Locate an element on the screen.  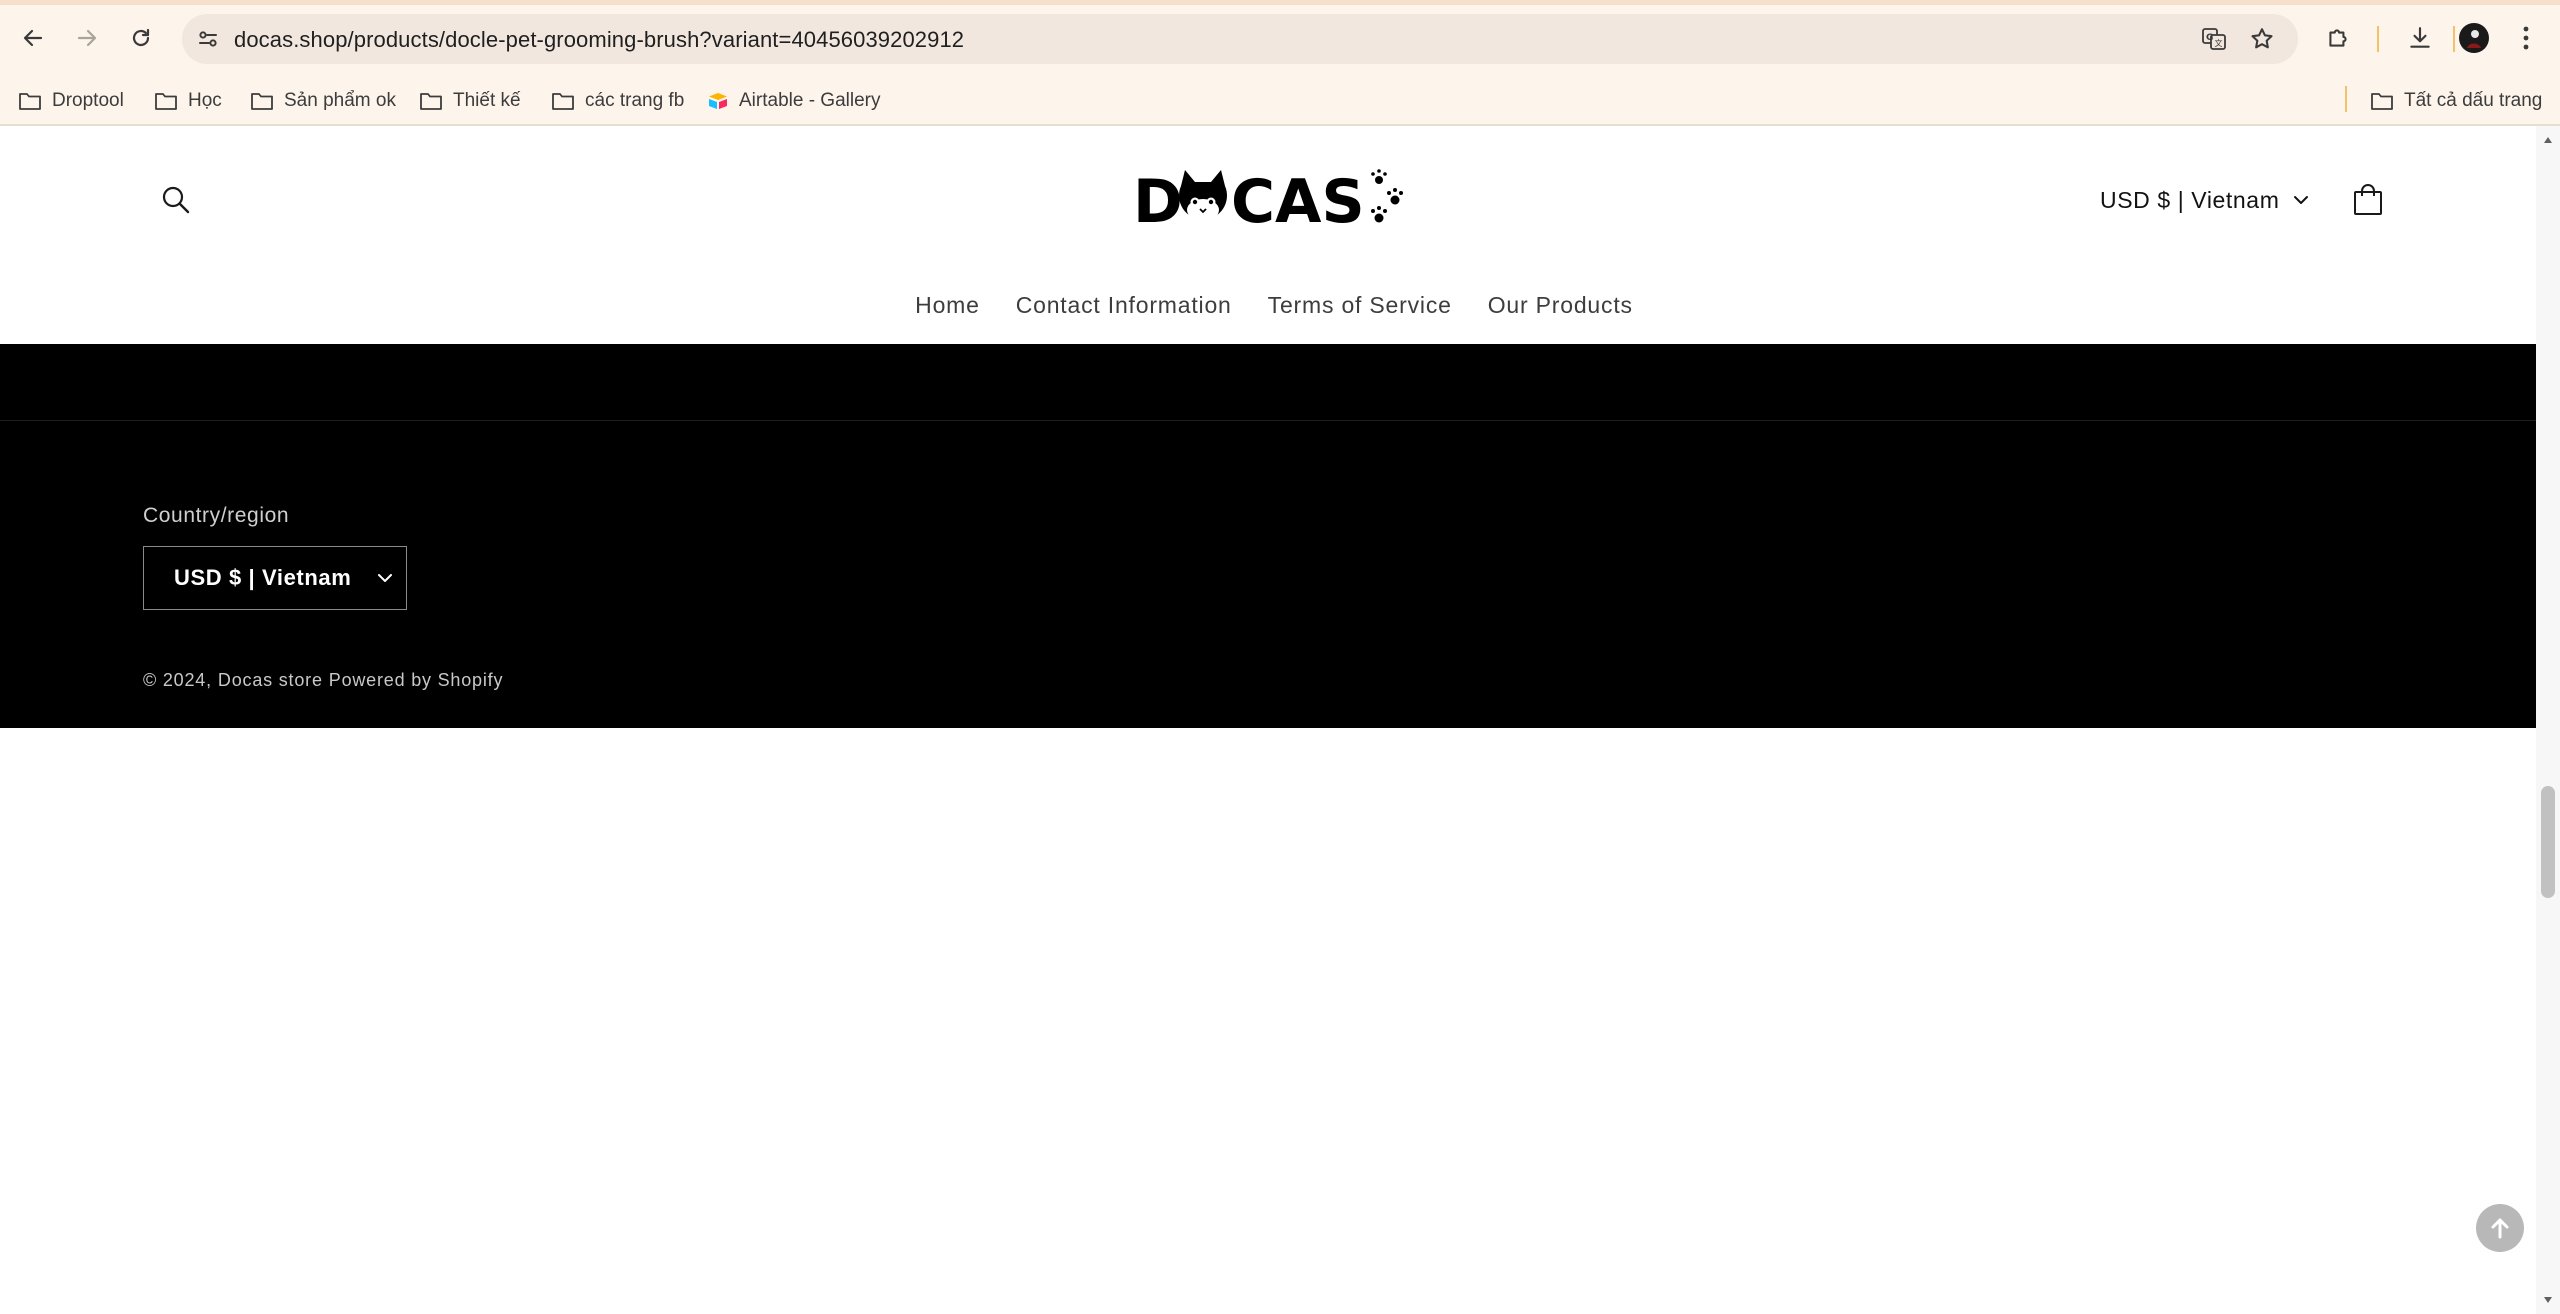
tune-icon is located at coordinates (208, 39).